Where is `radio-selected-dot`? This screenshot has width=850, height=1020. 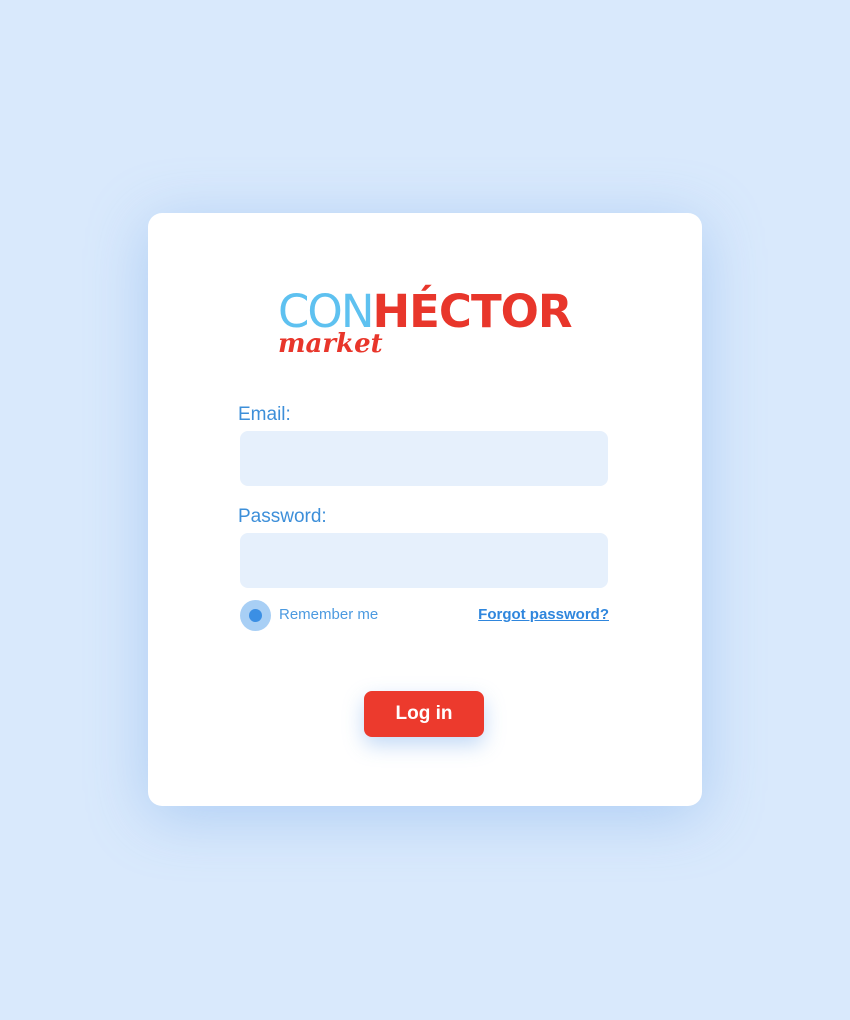
radio-selected-dot is located at coordinates (255, 615).